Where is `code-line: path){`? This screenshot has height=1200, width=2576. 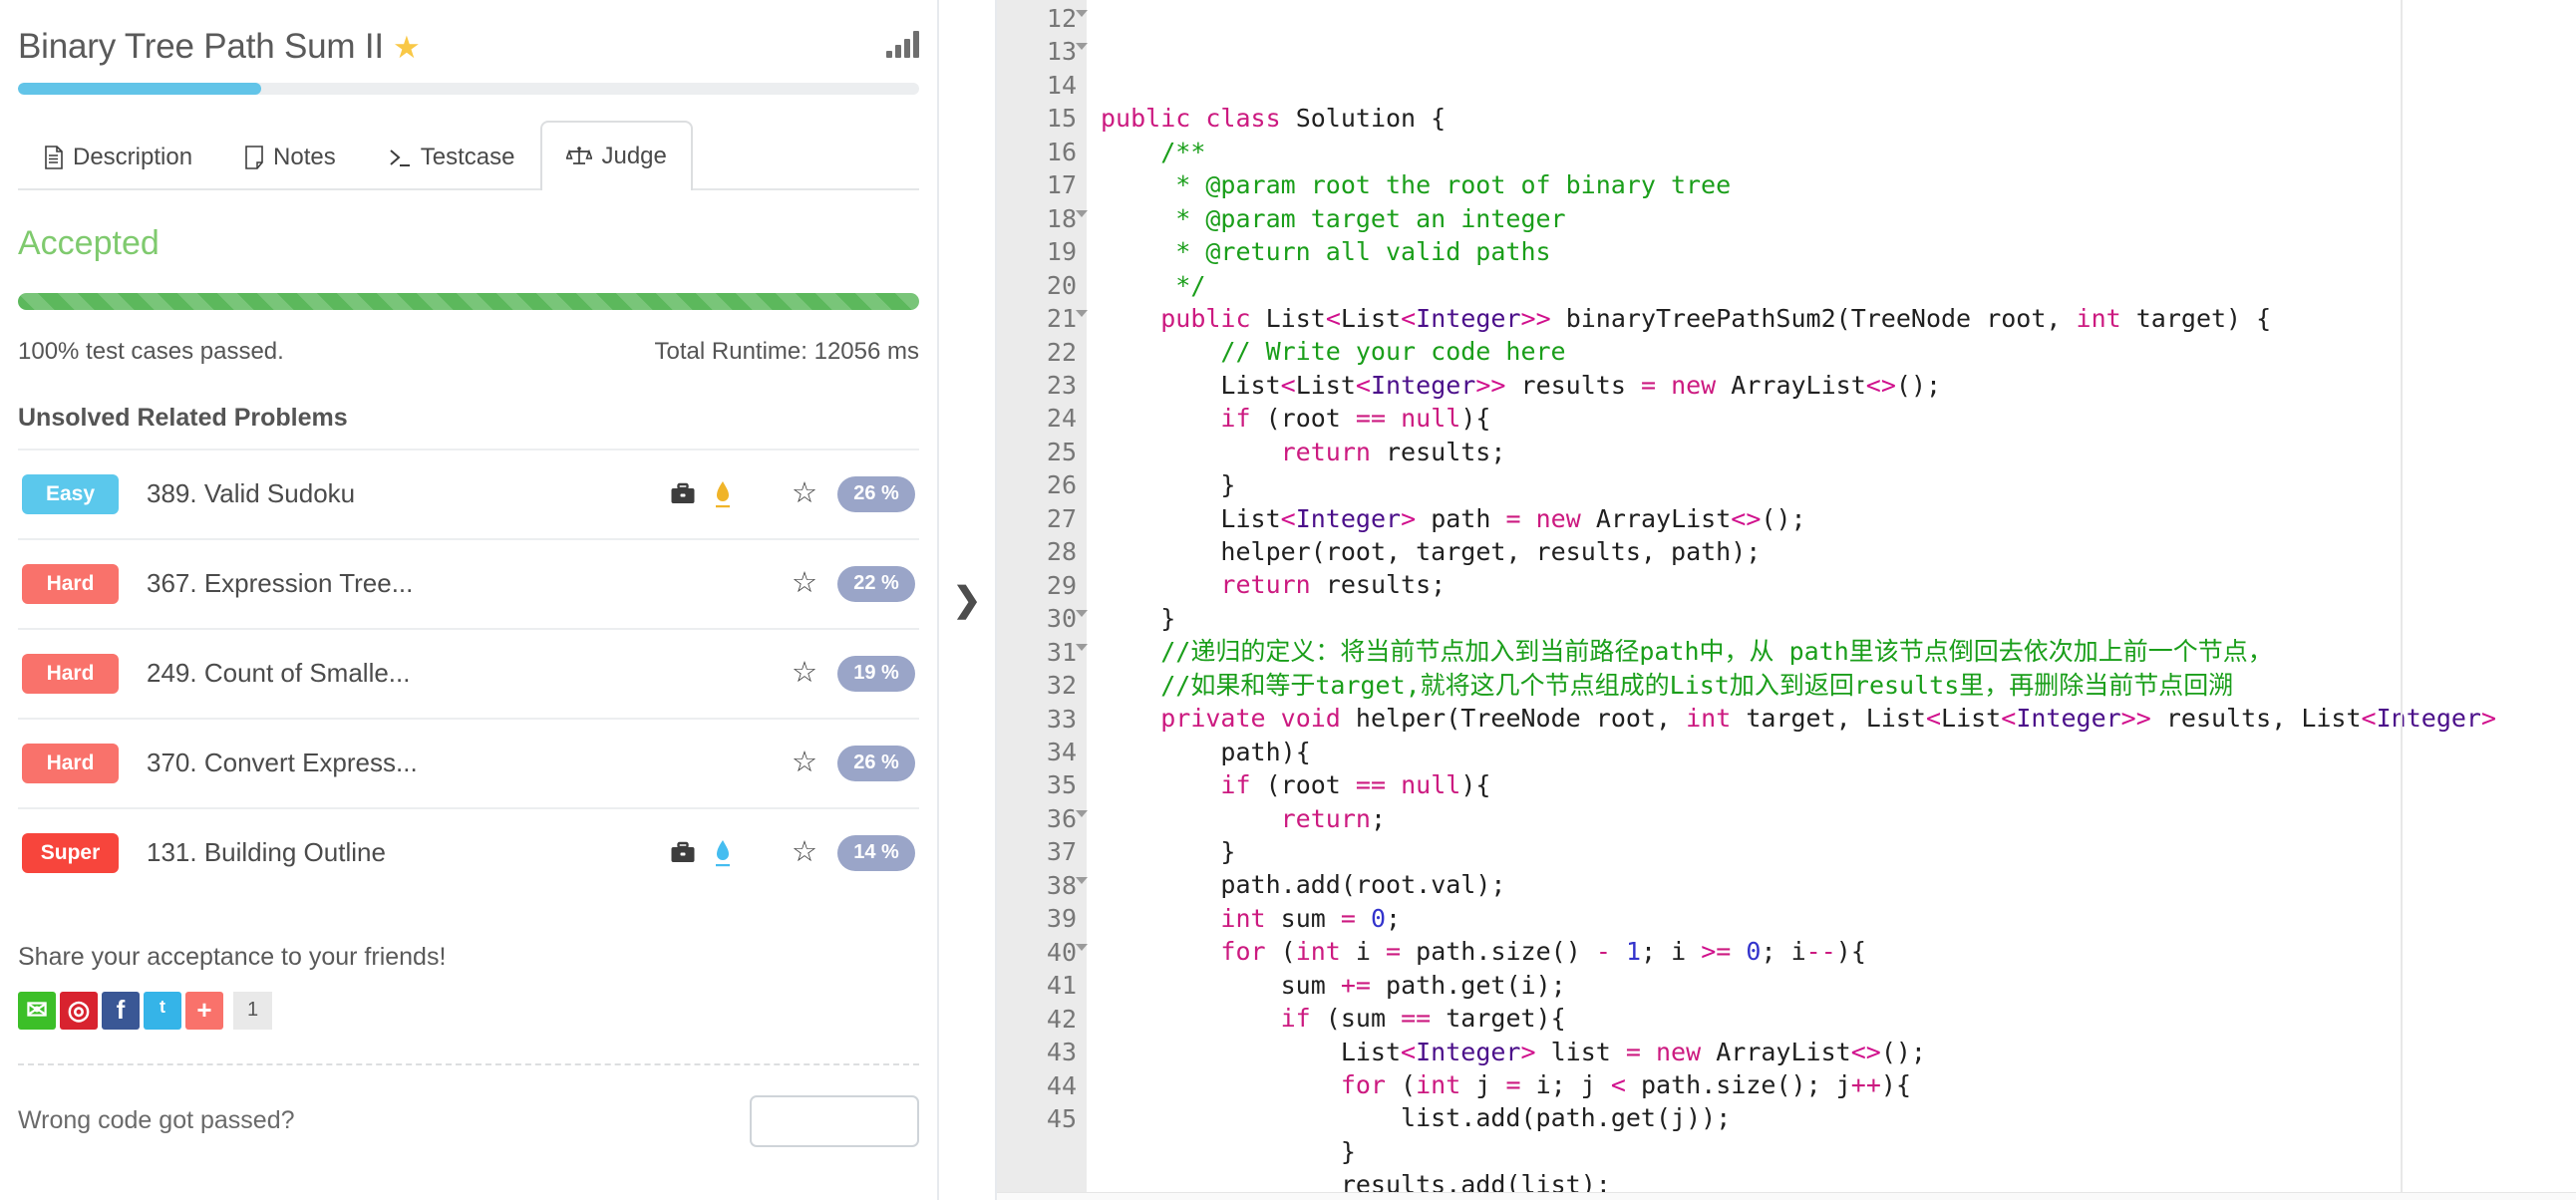 code-line: path){ is located at coordinates (1838, 752).